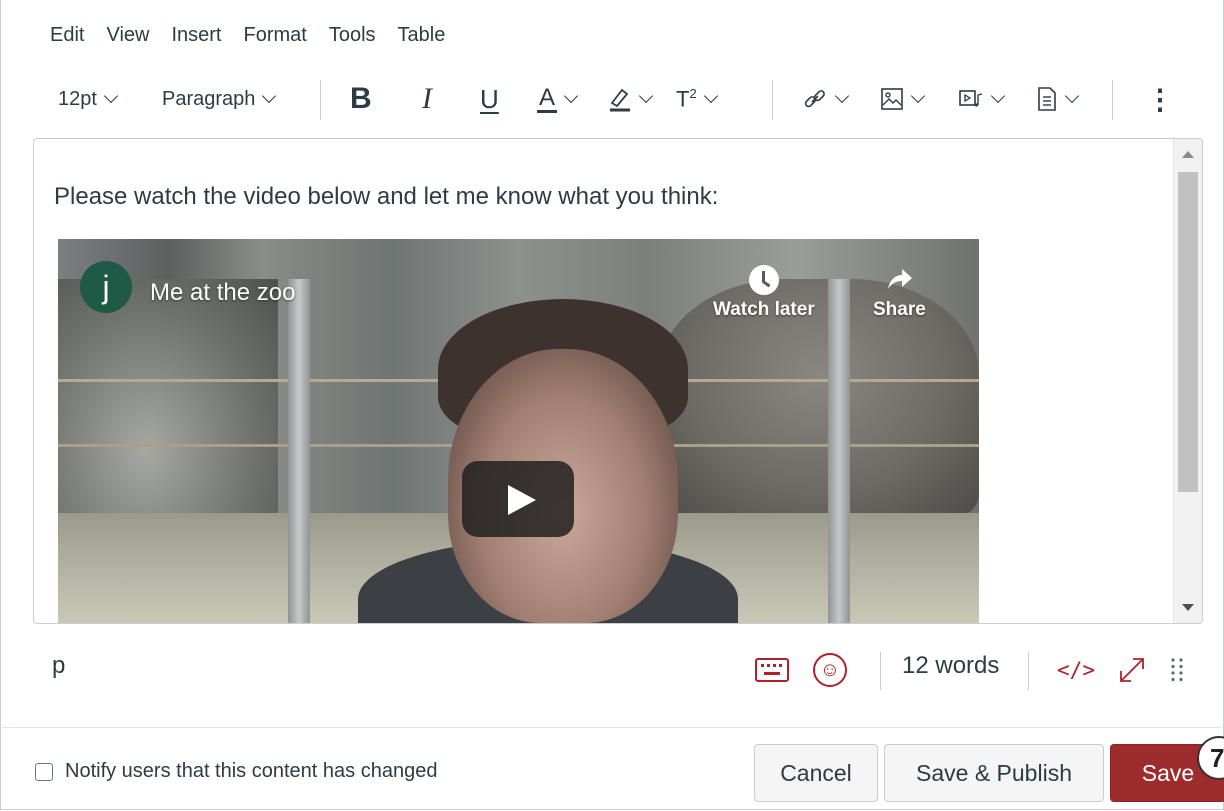 The image size is (1224, 811). I want to click on menubar: Edit View Insert Format Tools Table, so click(258, 35).